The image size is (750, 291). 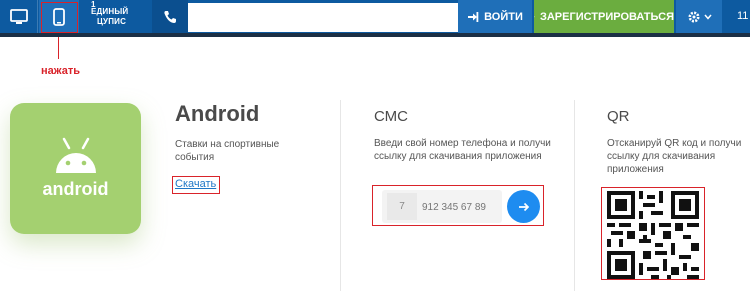 I want to click on android-icon, so click(x=75, y=155).